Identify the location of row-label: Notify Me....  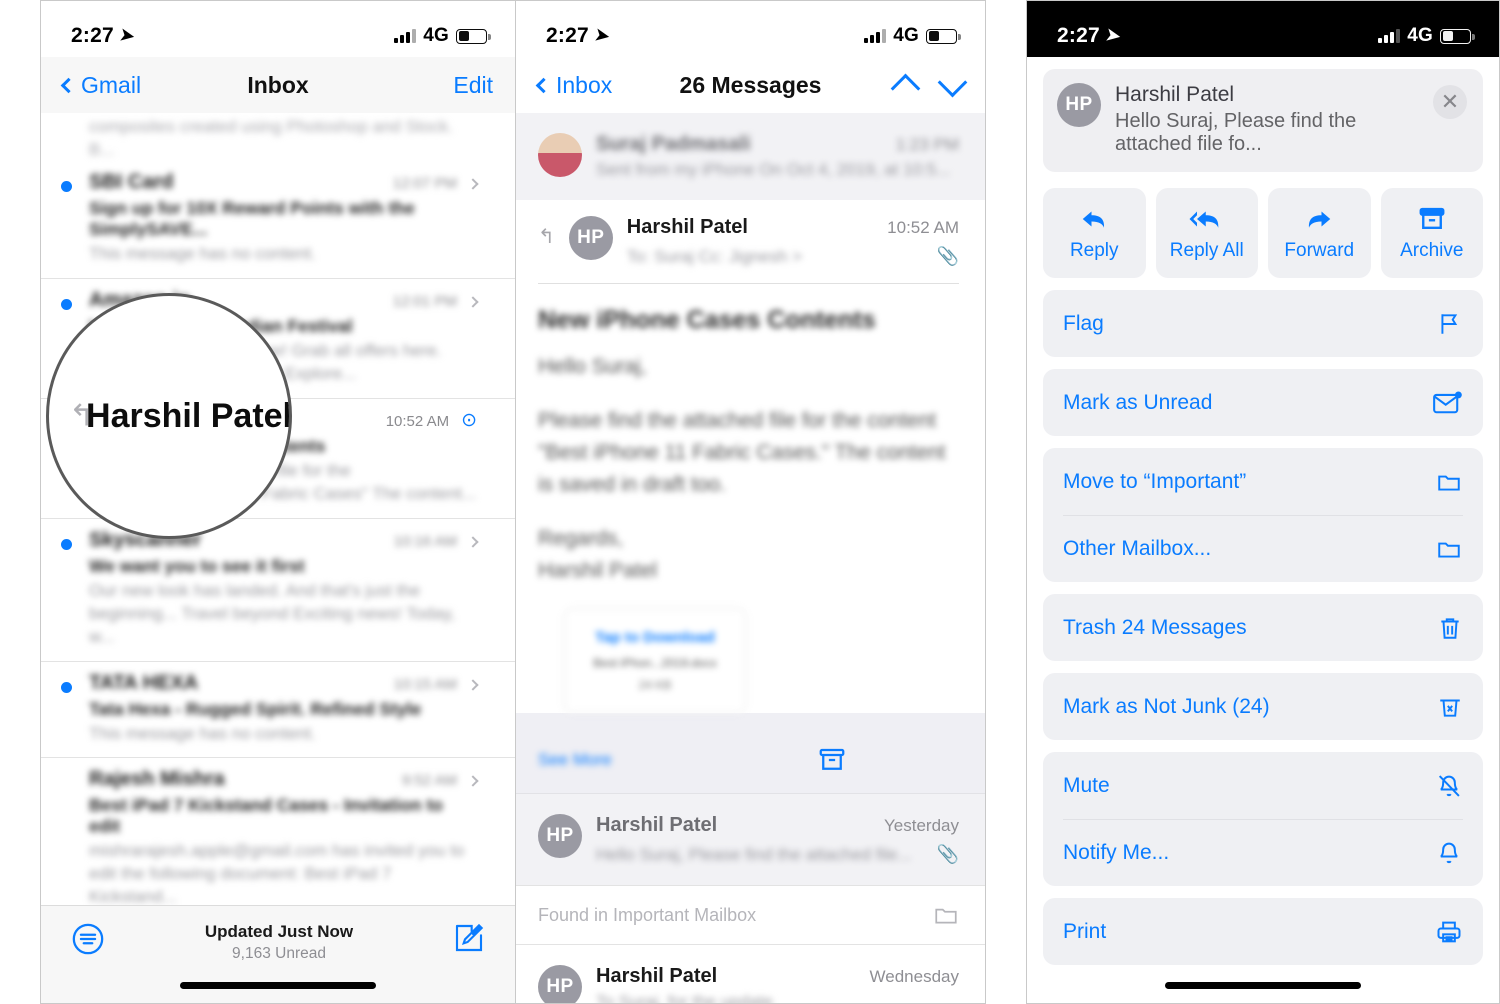
(1116, 852).